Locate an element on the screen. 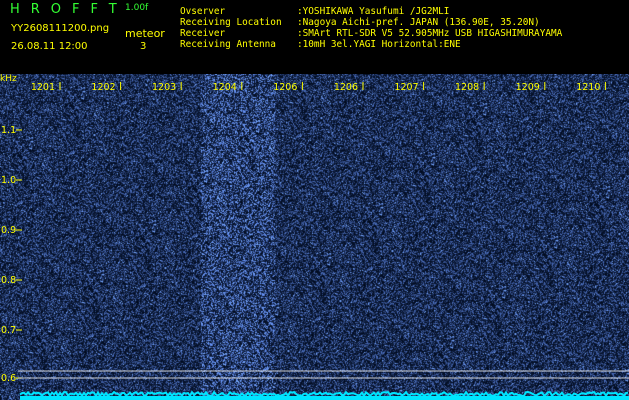 The height and width of the screenshot is (400, 629). baseline-trace is located at coordinates (324, 394).